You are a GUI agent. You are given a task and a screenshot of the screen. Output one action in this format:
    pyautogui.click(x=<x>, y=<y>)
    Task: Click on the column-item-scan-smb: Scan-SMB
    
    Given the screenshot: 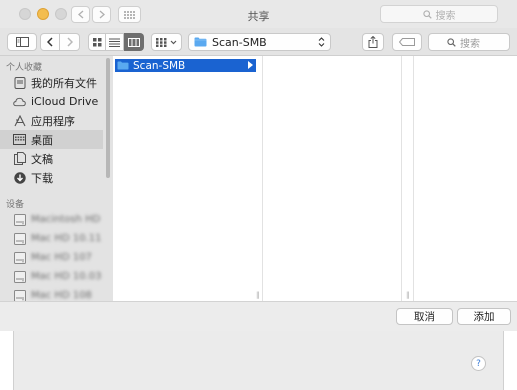 What is the action you would take?
    pyautogui.click(x=185, y=65)
    